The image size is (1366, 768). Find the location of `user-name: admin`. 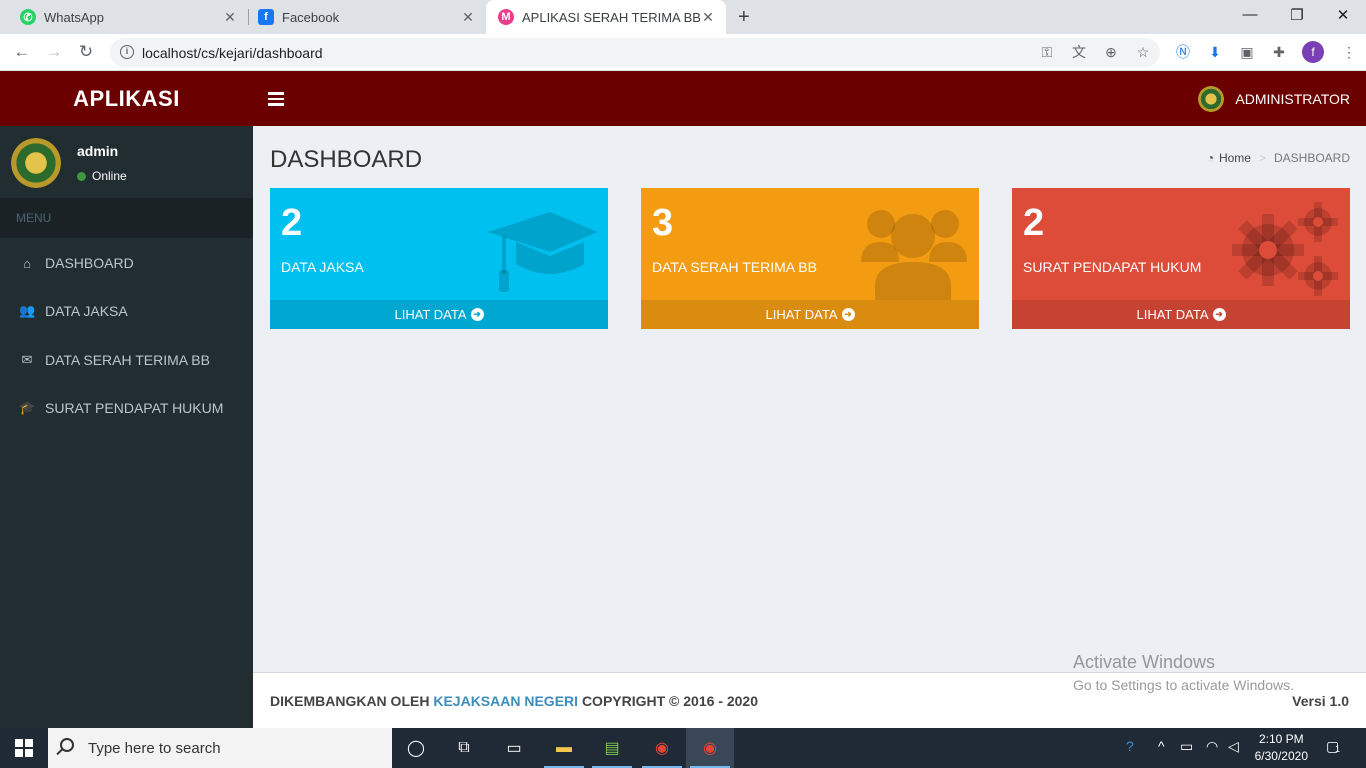

user-name: admin is located at coordinates (98, 151).